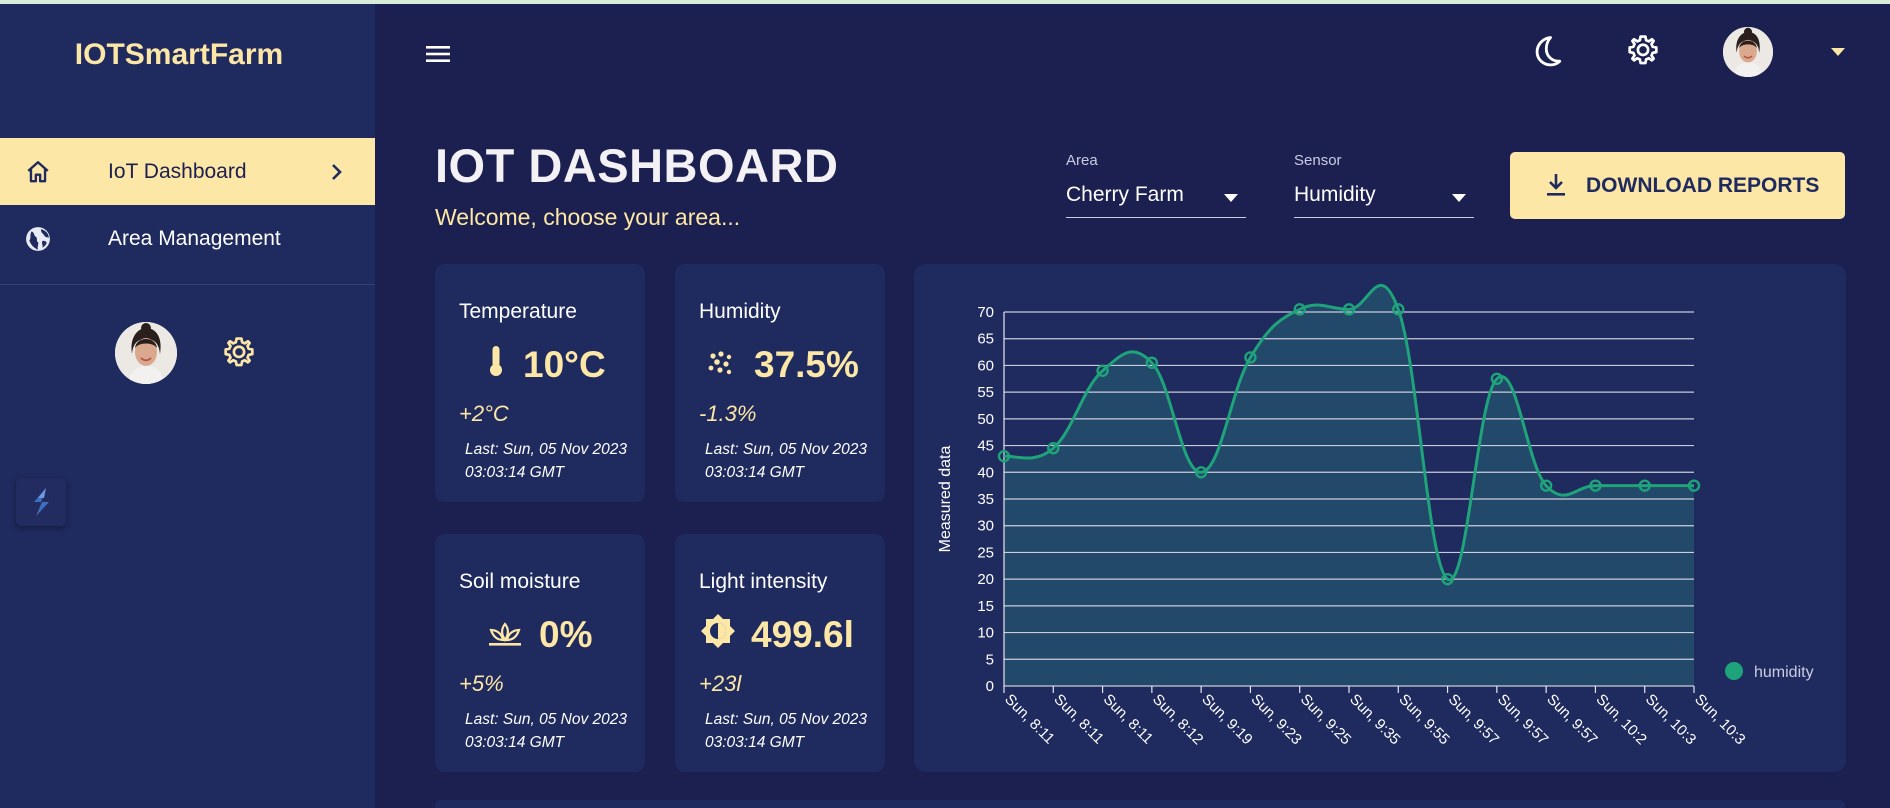 This screenshot has height=808, width=1890. What do you see at coordinates (1177, 719) in the screenshot?
I see `x-tick-label: Sun, 8:12` at bounding box center [1177, 719].